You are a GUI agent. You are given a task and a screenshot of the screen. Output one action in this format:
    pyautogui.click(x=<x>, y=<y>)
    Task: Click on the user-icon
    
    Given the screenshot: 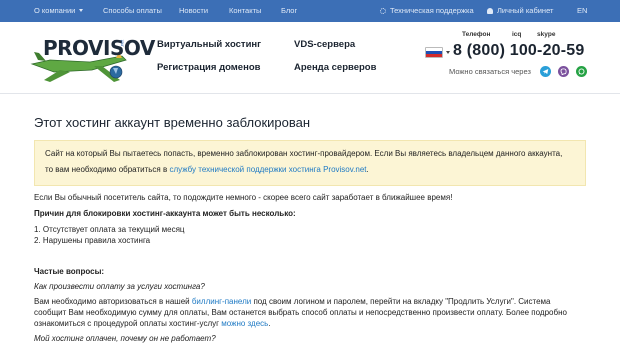 What is the action you would take?
    pyautogui.click(x=490, y=11)
    